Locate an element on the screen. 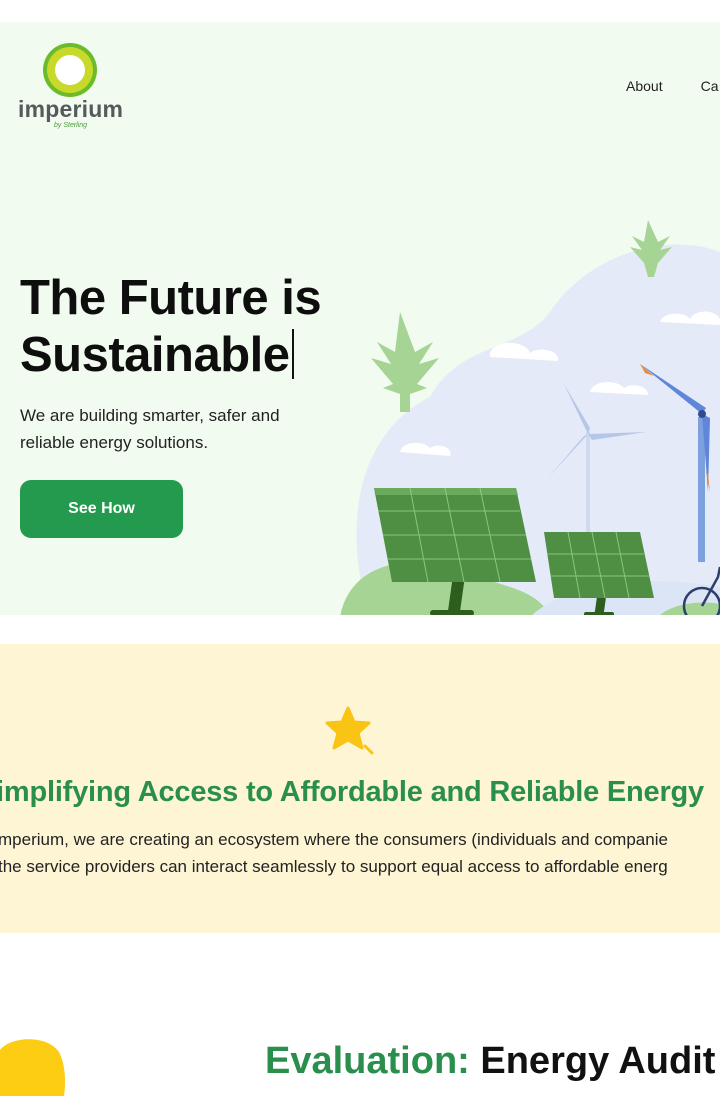  energy-audit-title: Energy Audit is located at coordinates (598, 1061).